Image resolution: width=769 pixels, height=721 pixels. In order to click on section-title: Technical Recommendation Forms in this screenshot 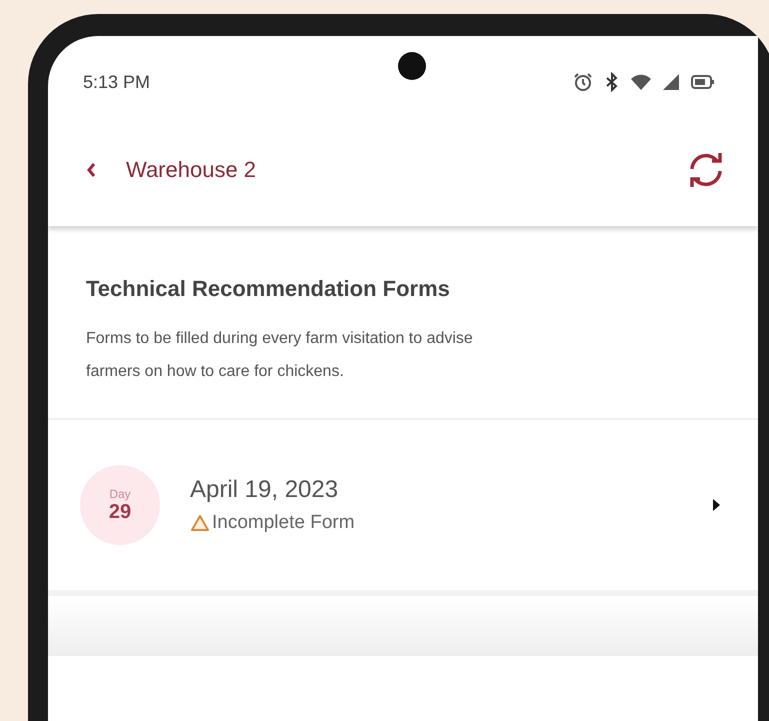, I will do `click(268, 289)`.